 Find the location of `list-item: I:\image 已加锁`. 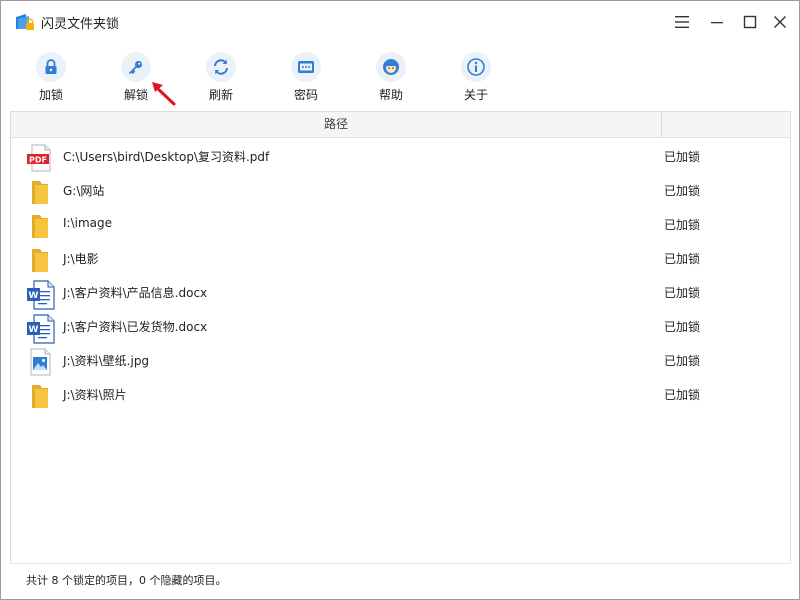

list-item: I:\image 已加锁 is located at coordinates (400, 224).